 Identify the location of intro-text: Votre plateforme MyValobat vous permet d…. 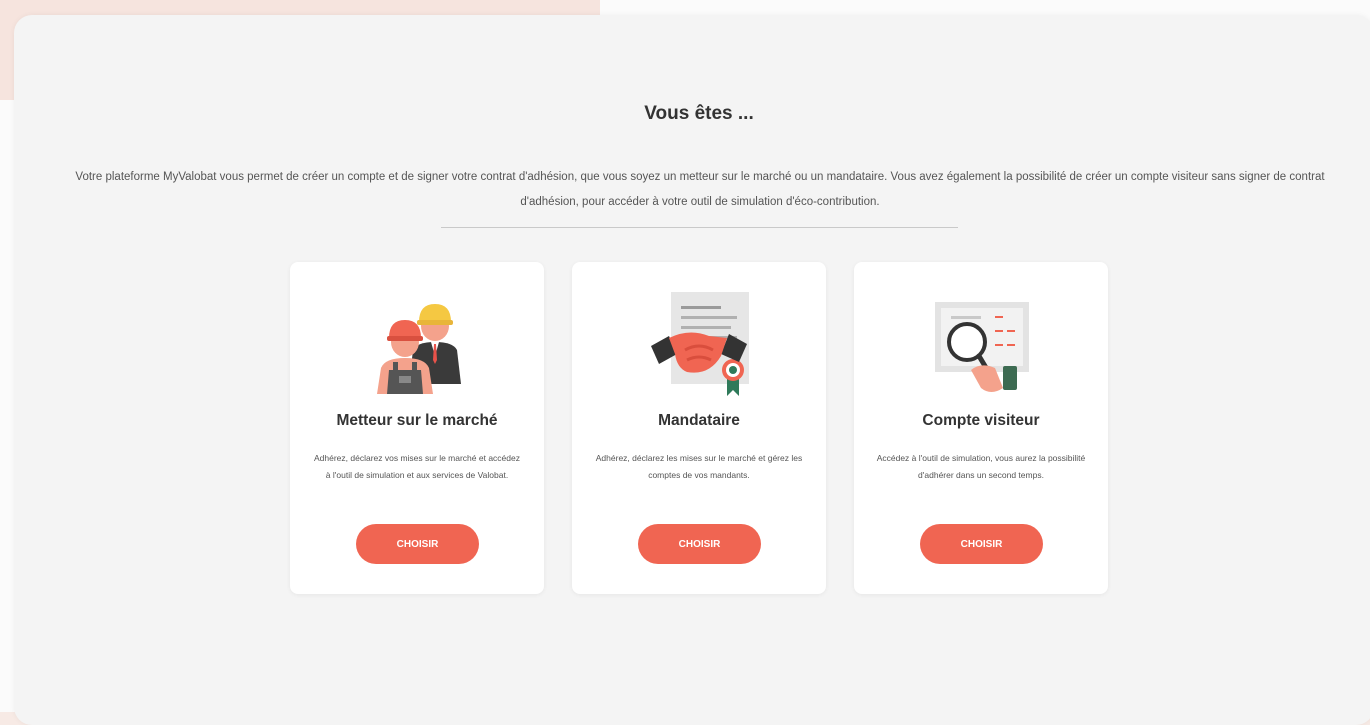
(700, 189).